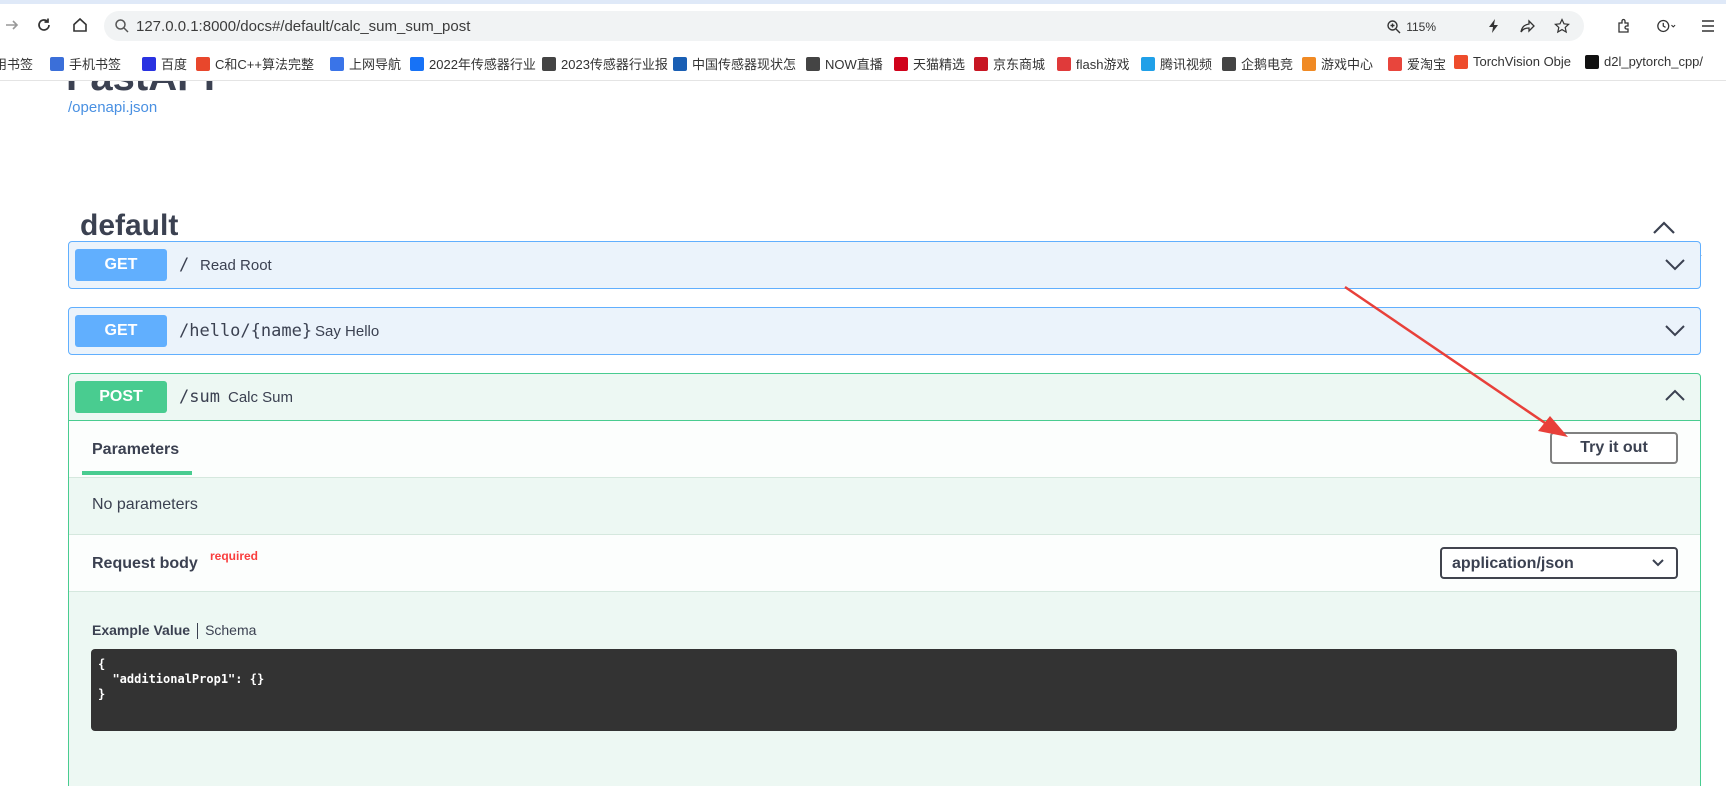 The height and width of the screenshot is (786, 1726). Describe the element at coordinates (174, 64) in the screenshot. I see `bookmark-label: 百度` at that location.